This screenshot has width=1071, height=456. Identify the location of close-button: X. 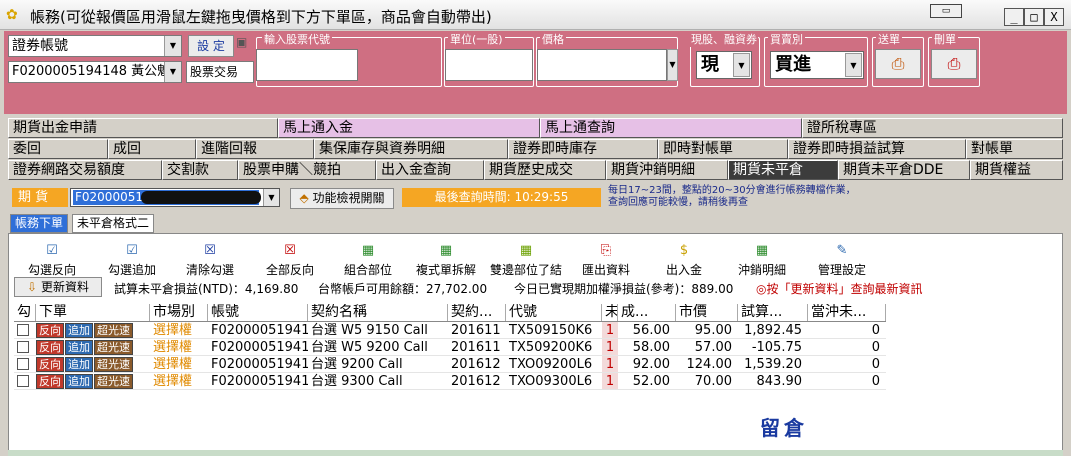
(1054, 17).